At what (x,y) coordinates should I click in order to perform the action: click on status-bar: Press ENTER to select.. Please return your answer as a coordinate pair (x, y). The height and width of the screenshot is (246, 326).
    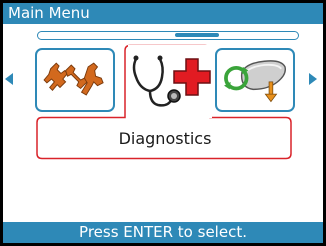
    Looking at the image, I should click on (163, 232).